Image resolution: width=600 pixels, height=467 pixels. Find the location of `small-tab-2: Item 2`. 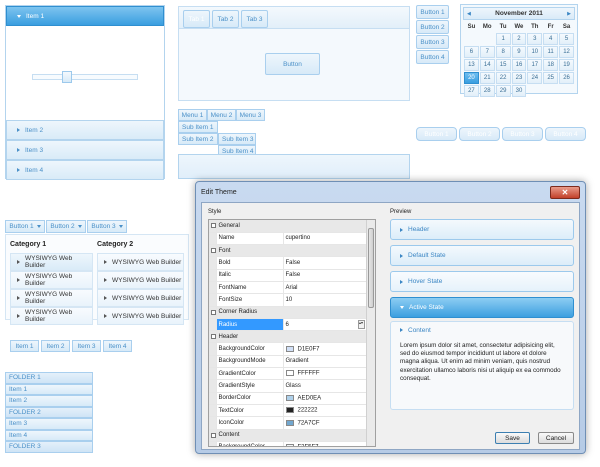

small-tab-2: Item 2 is located at coordinates (55, 346).